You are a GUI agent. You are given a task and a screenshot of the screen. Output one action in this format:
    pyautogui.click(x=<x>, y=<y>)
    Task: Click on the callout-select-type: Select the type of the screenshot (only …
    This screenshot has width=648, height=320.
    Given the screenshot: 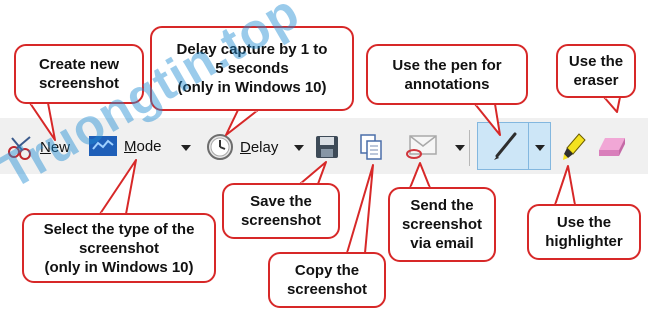 What is the action you would take?
    pyautogui.click(x=119, y=248)
    